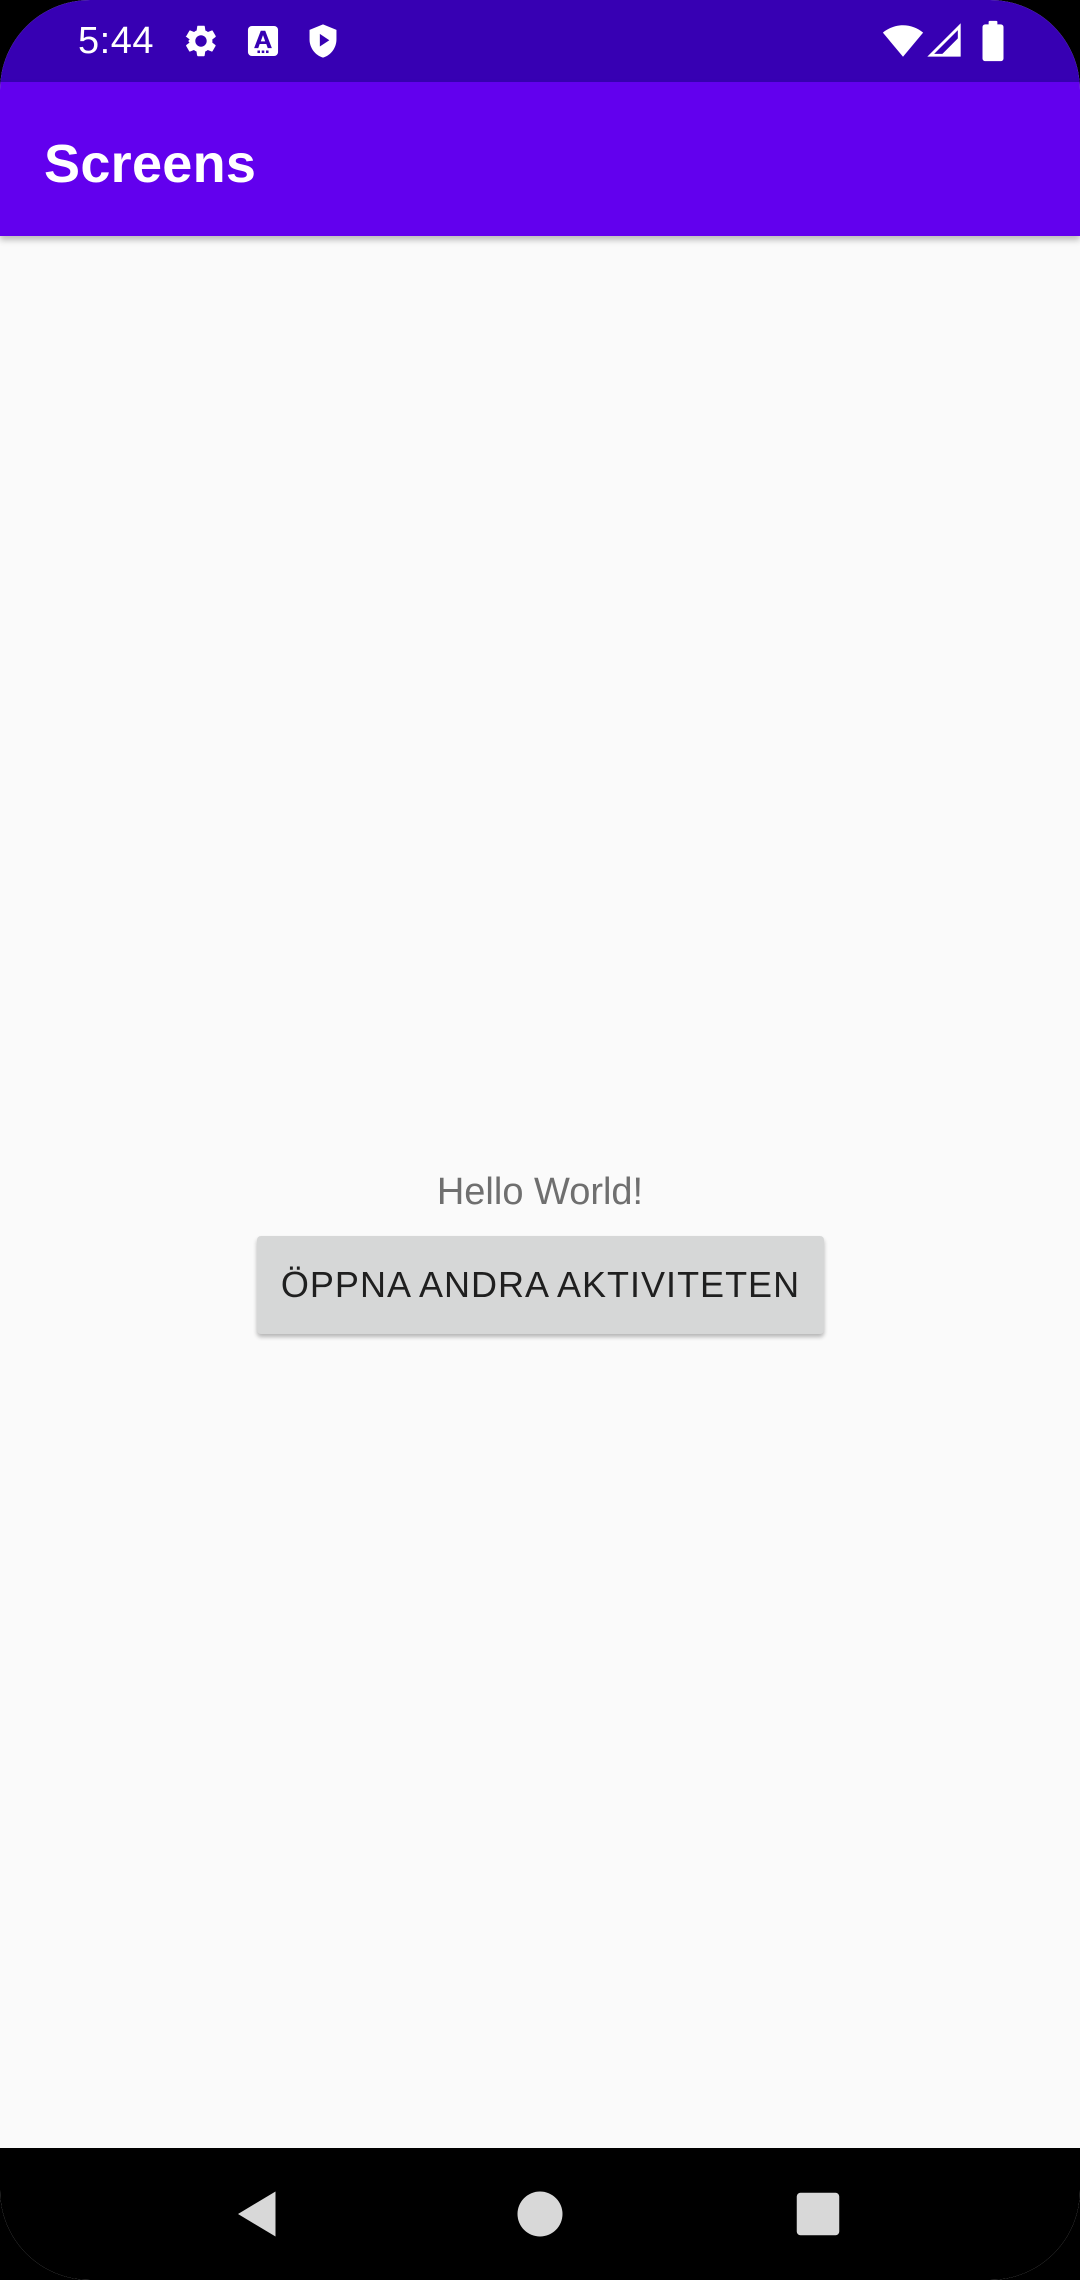  I want to click on hello-text: Hello World!, so click(540, 1192).